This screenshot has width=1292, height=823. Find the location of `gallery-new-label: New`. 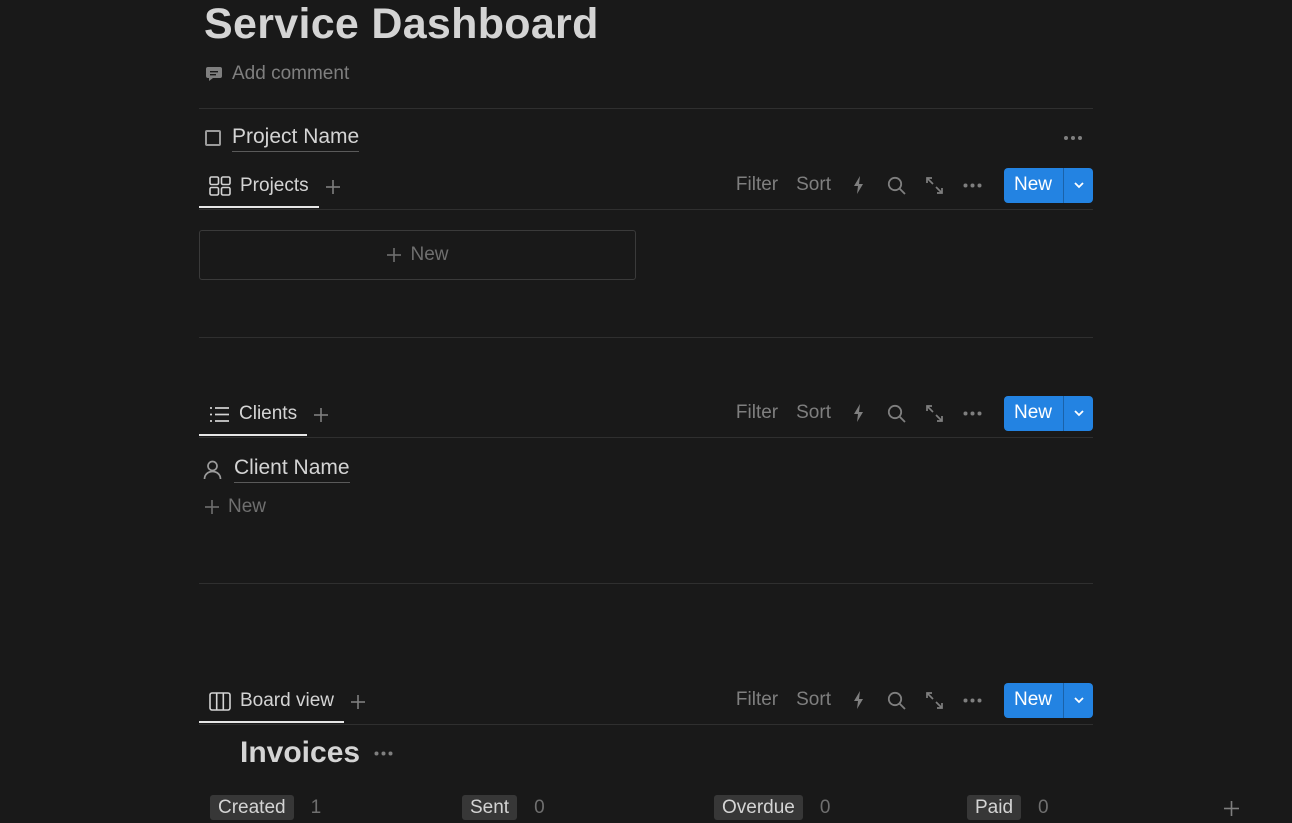

gallery-new-label: New is located at coordinates (429, 254).